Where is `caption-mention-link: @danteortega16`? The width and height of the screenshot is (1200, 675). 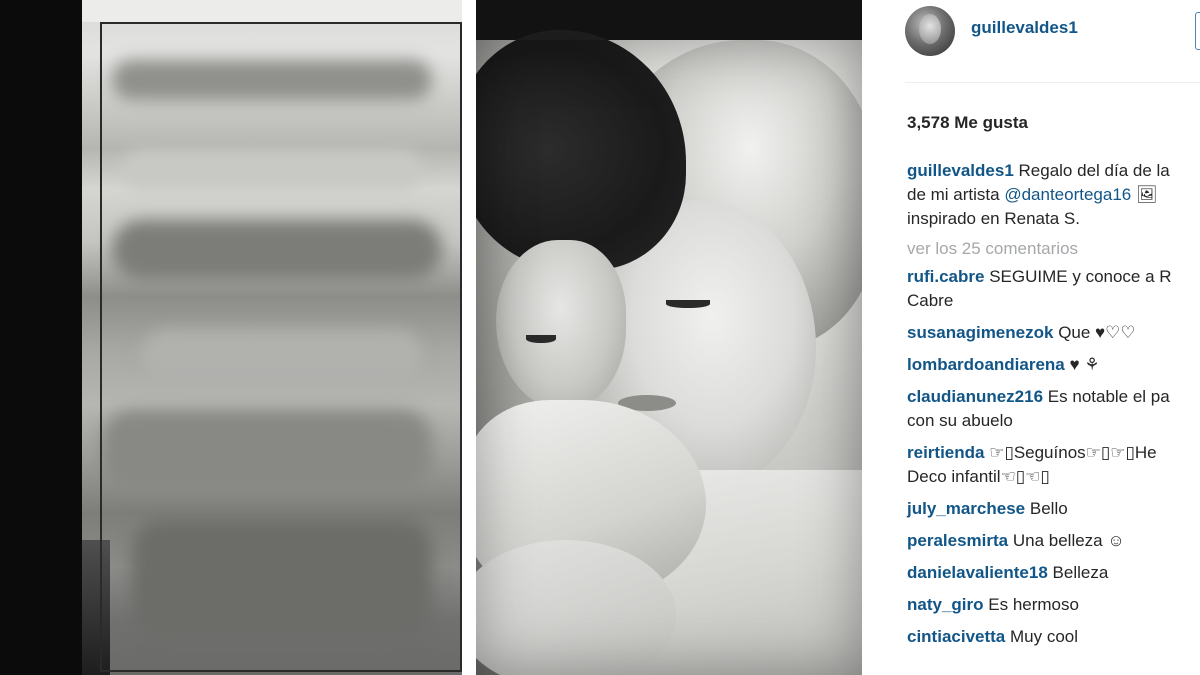
caption-mention-link: @danteortega16 is located at coordinates (1067, 194).